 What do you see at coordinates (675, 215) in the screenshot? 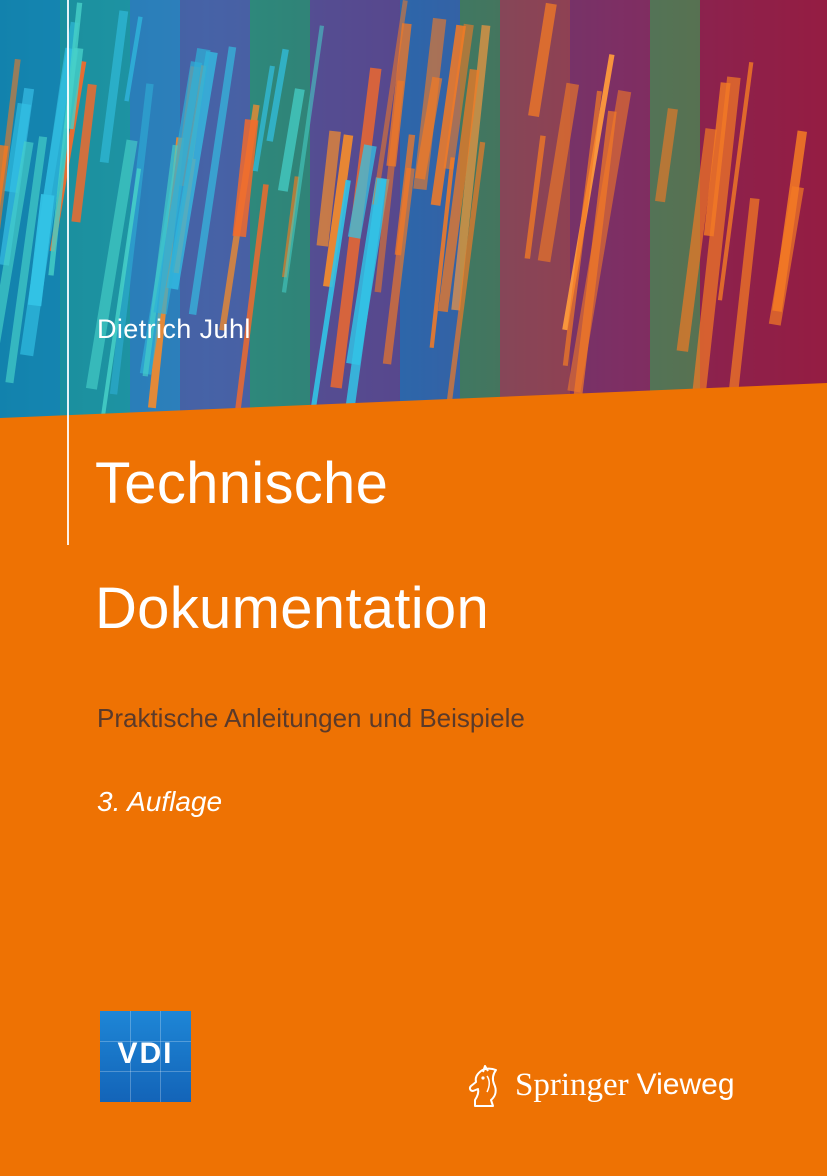
I see `art-band` at bounding box center [675, 215].